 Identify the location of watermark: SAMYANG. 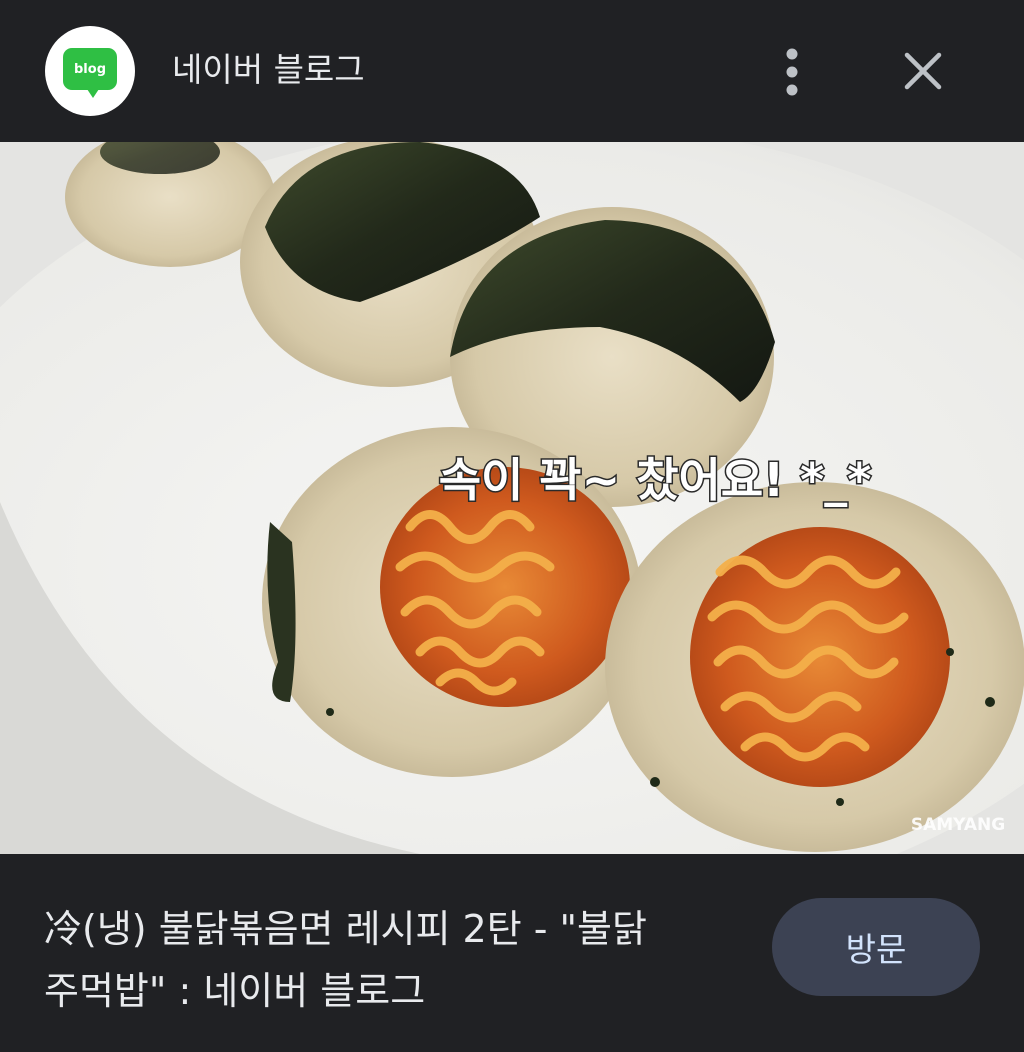
(958, 825).